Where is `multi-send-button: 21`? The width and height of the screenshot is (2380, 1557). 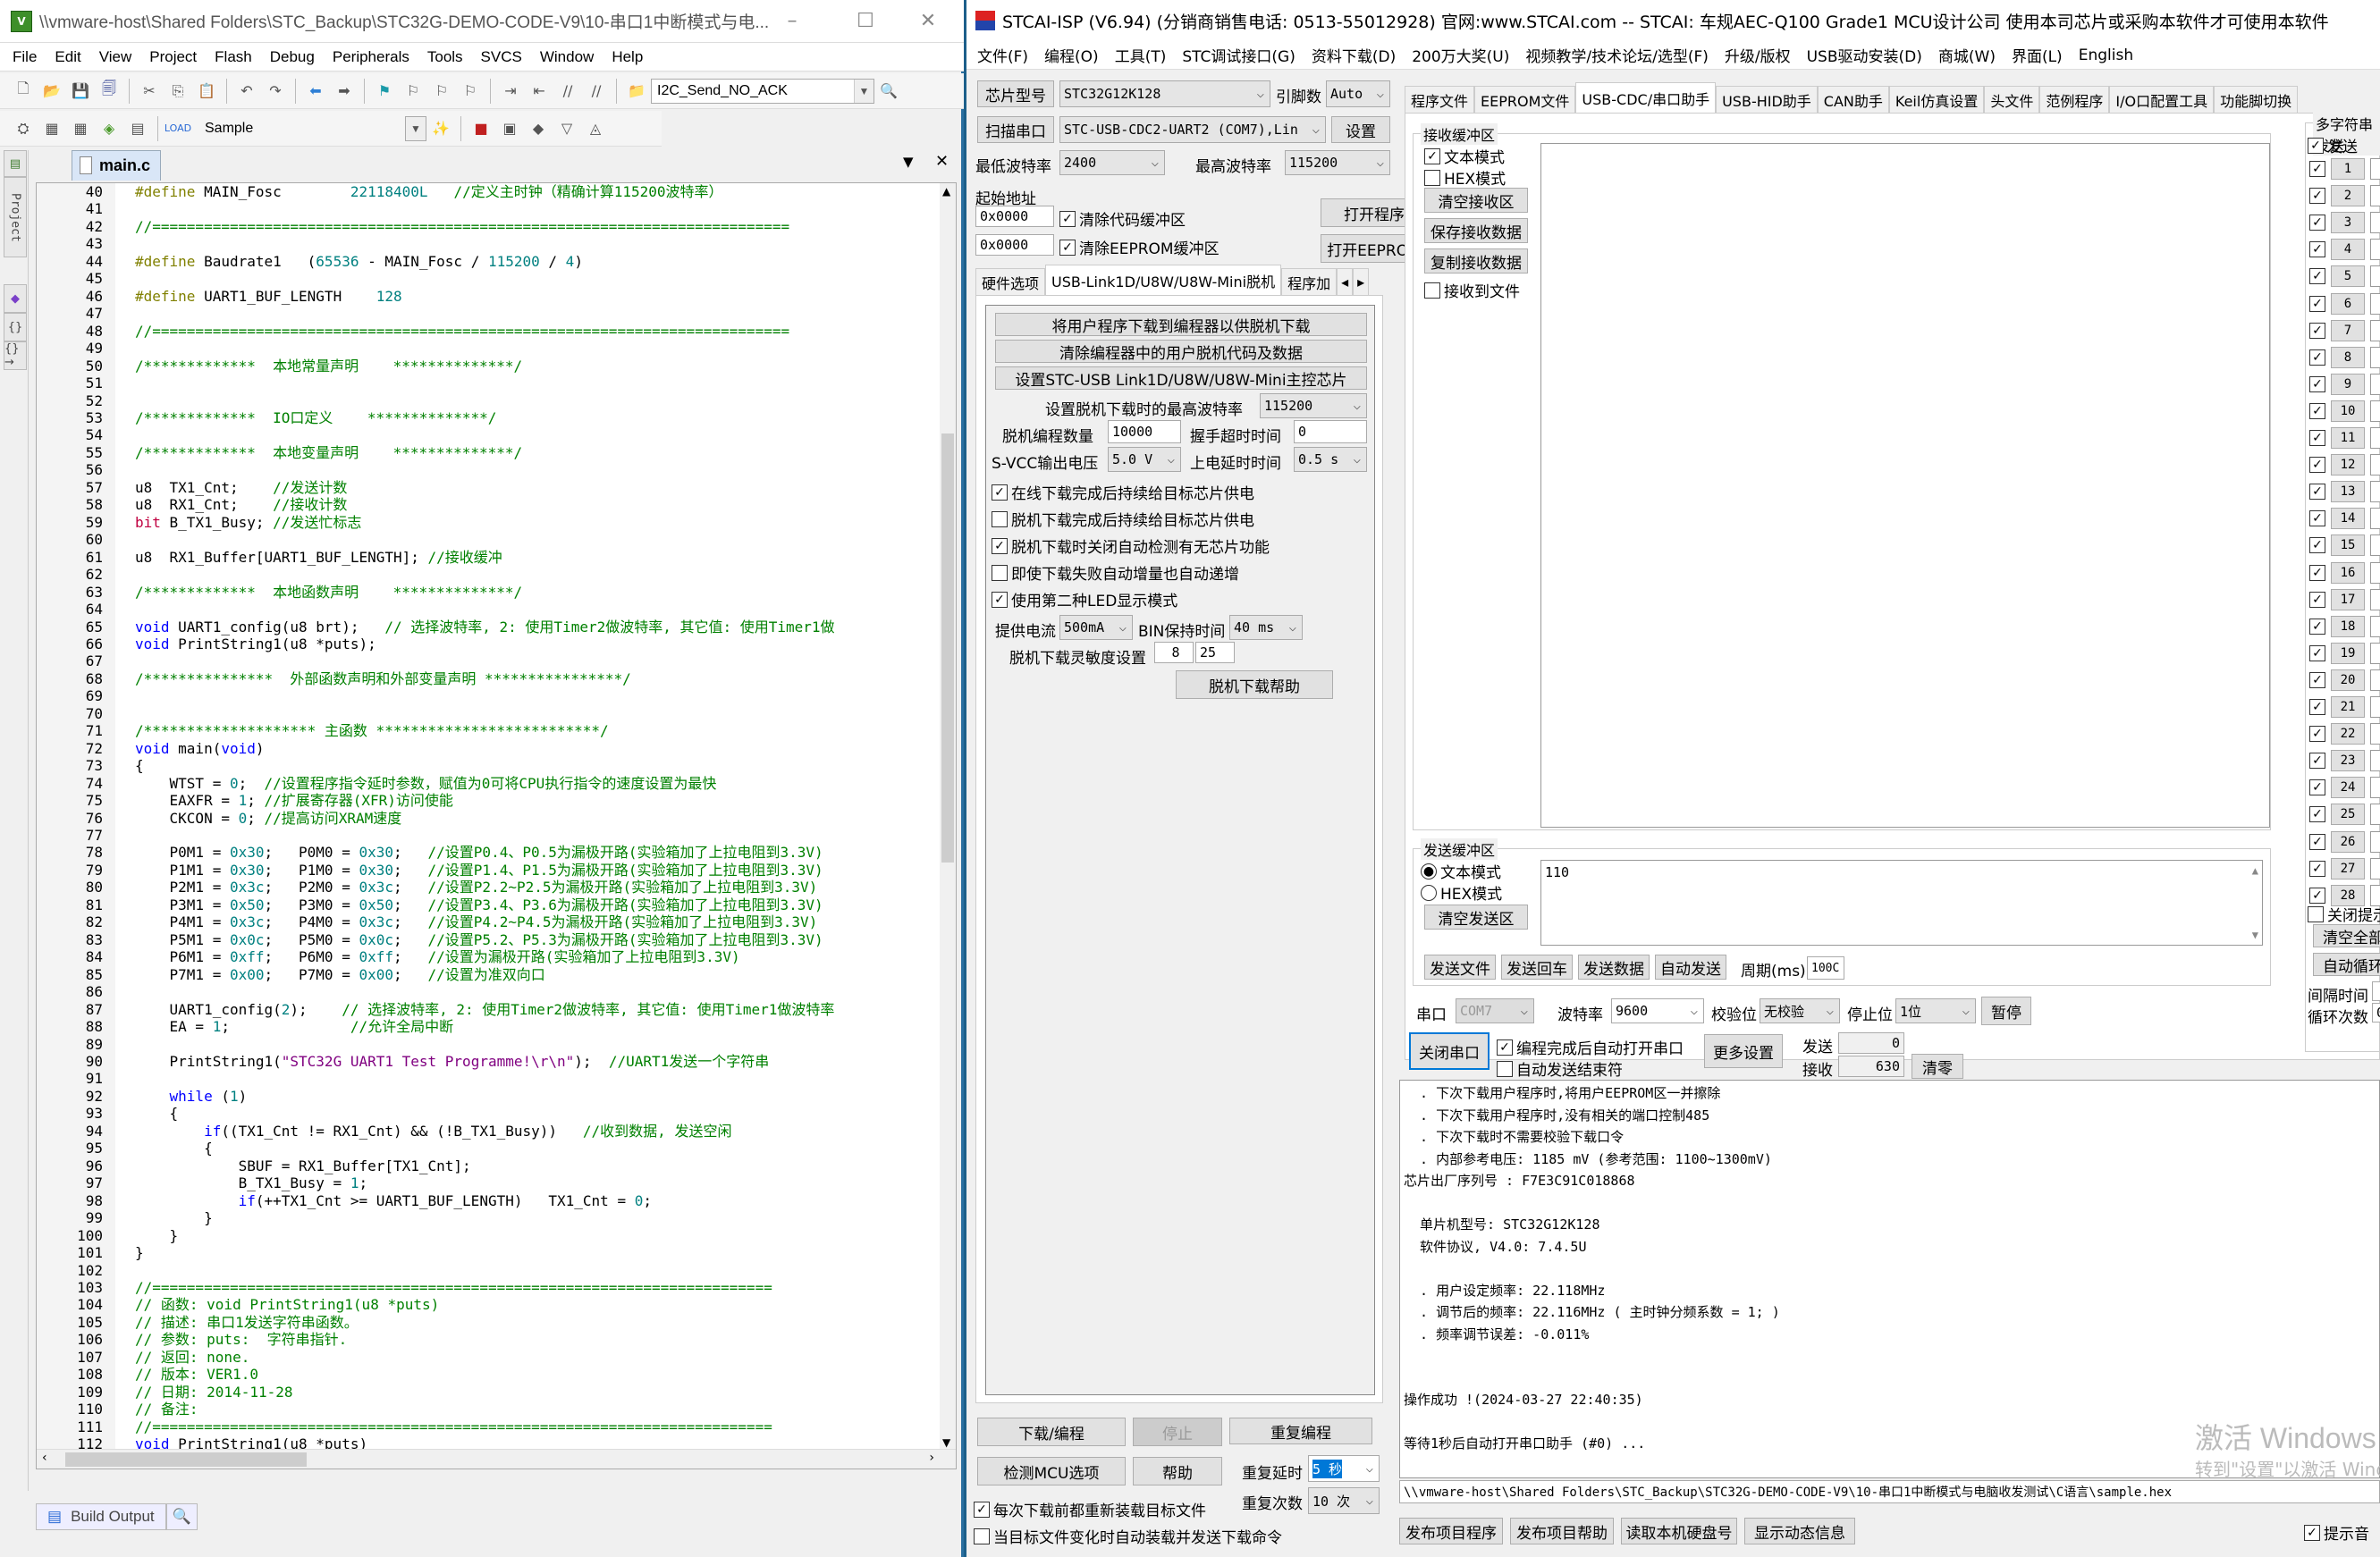 multi-send-button: 21 is located at coordinates (2348, 707).